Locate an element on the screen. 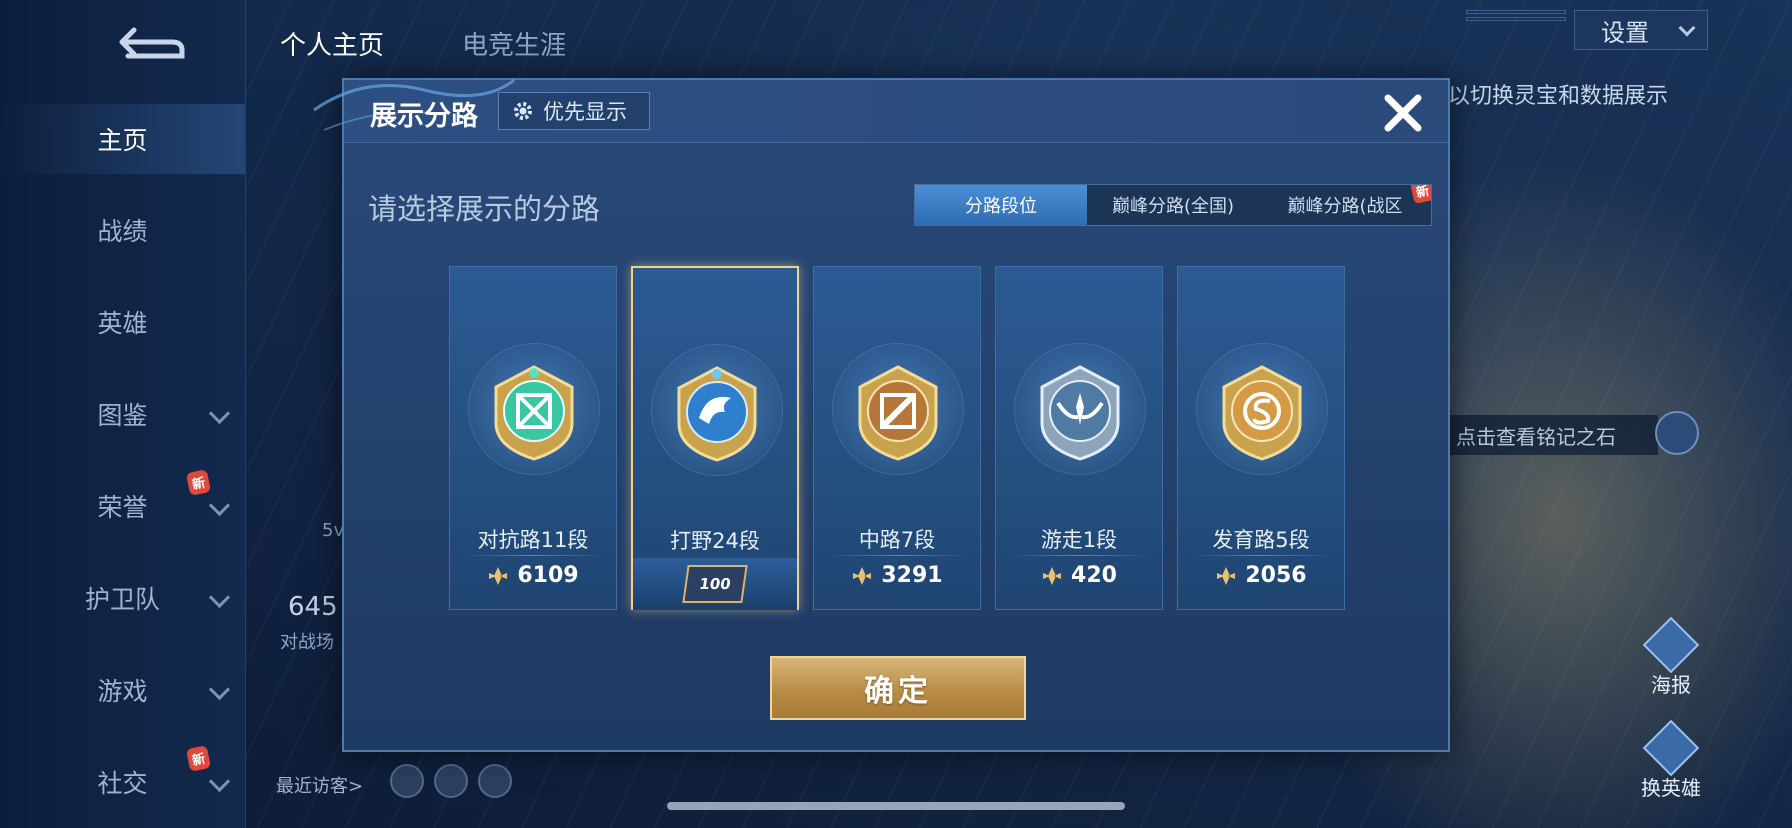  battle-count-label: 对战场 is located at coordinates (307, 642).